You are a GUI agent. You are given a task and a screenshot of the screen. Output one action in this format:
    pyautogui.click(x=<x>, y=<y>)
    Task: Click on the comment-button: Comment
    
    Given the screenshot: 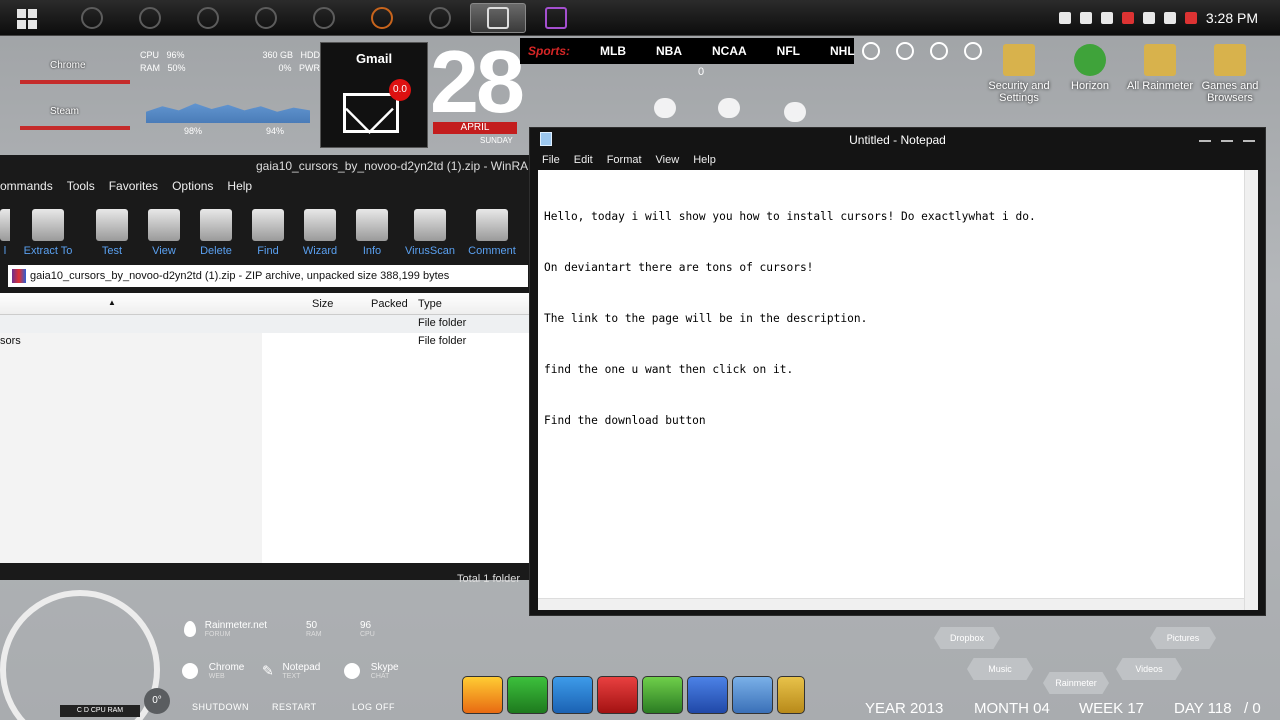 What is the action you would take?
    pyautogui.click(x=492, y=233)
    